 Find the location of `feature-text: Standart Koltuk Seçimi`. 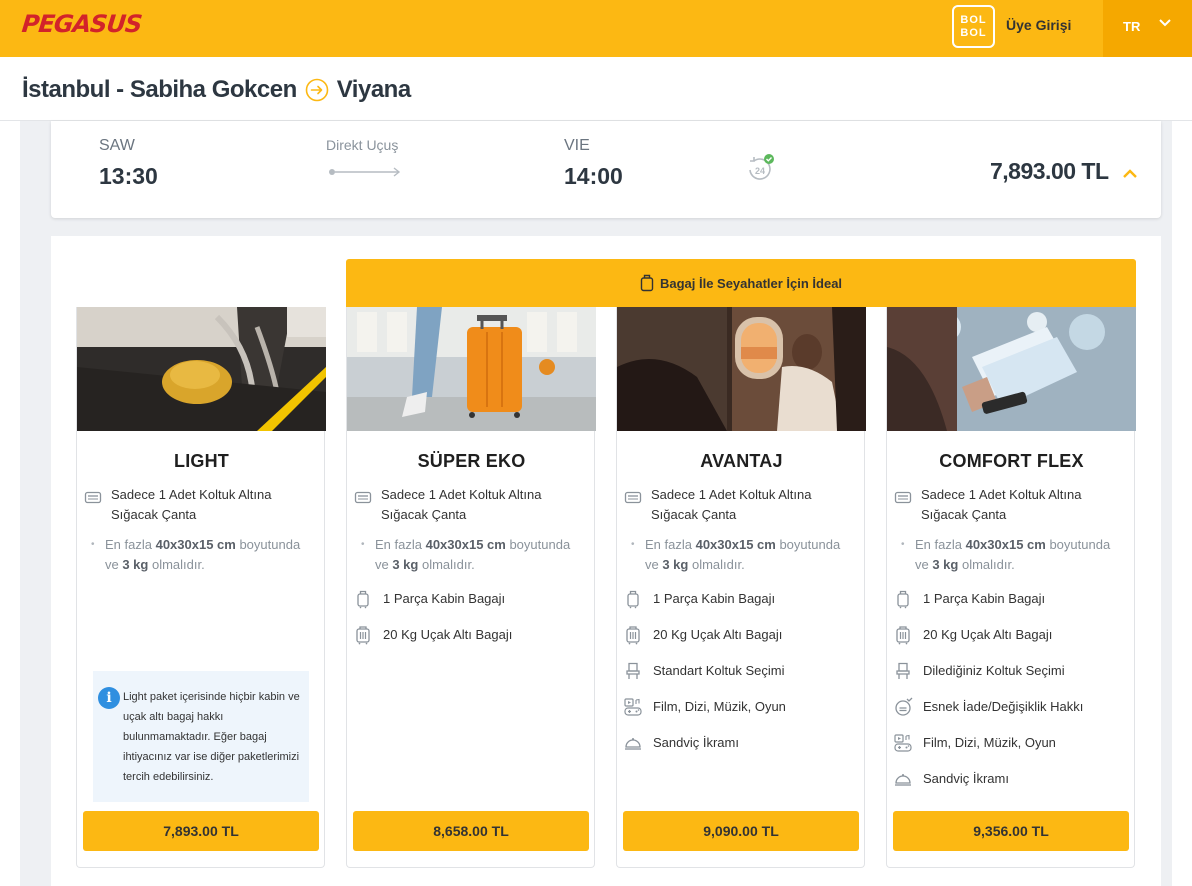

feature-text: Standart Koltuk Seçimi is located at coordinates (719, 670).